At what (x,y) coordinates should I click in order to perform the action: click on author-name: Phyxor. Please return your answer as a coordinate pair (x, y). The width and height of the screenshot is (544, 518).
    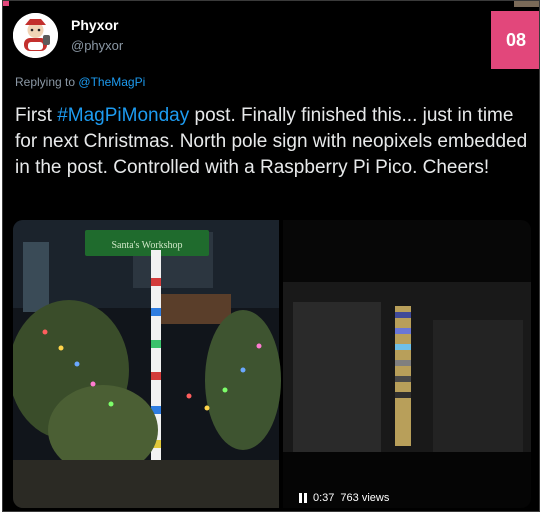
    Looking at the image, I should click on (94, 25).